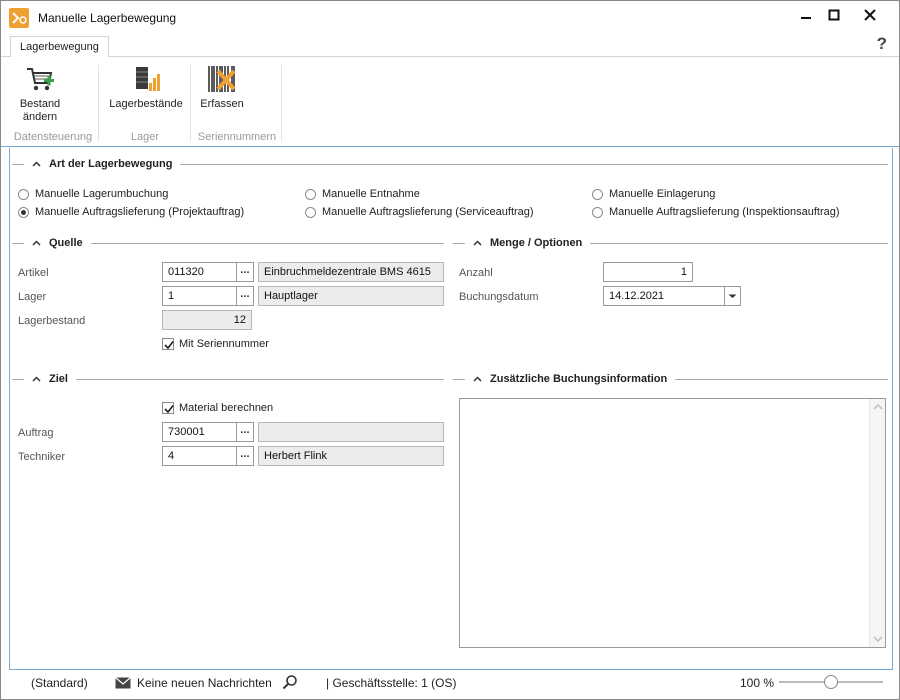 The image size is (900, 700). What do you see at coordinates (670, 379) in the screenshot?
I see `section-info-header: Zusätzliche Buchungsinformation` at bounding box center [670, 379].